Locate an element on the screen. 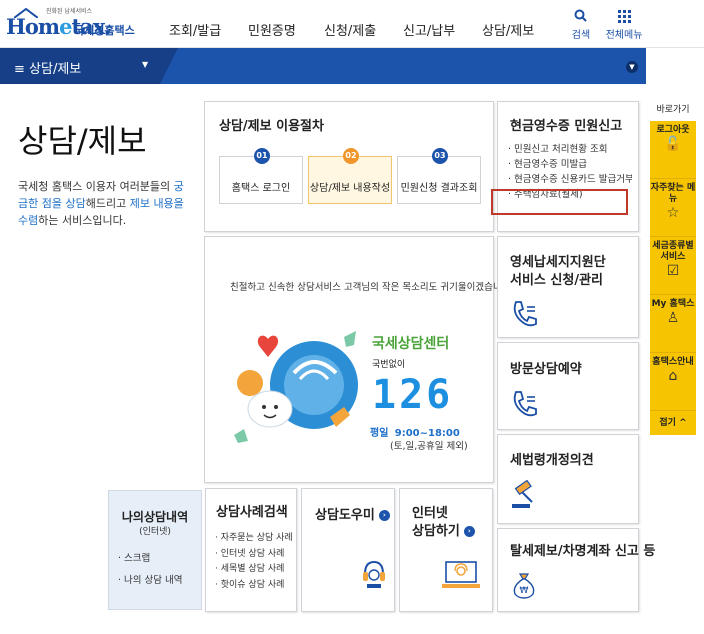 This screenshot has height=634, width=704. list-item: 인터넷 상담 사례 is located at coordinates (254, 555).